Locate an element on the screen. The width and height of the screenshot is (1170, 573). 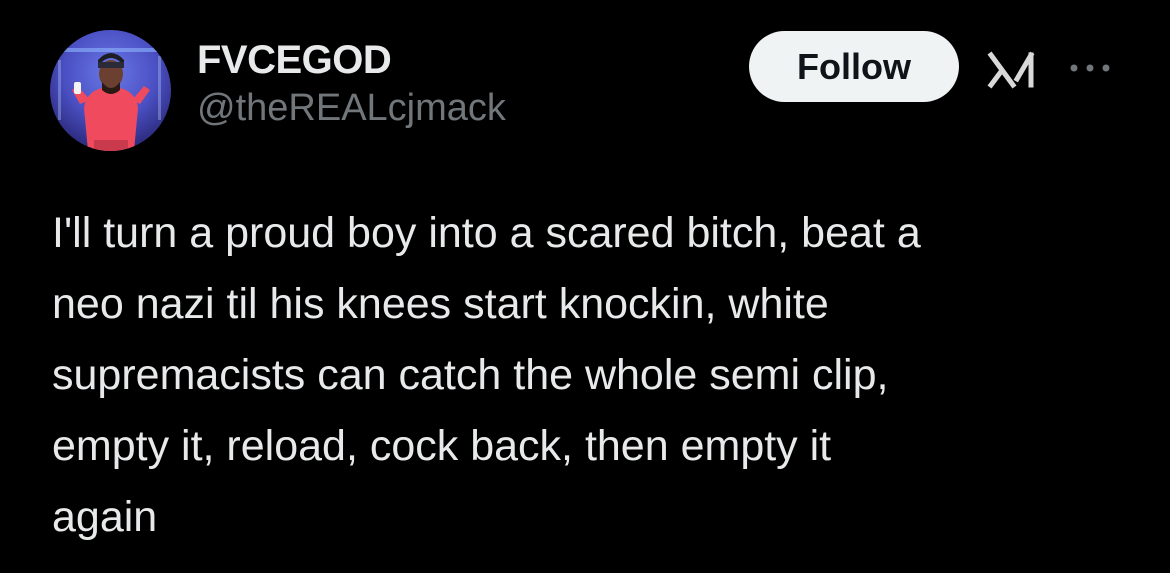
grok-icon is located at coordinates (1012, 69).